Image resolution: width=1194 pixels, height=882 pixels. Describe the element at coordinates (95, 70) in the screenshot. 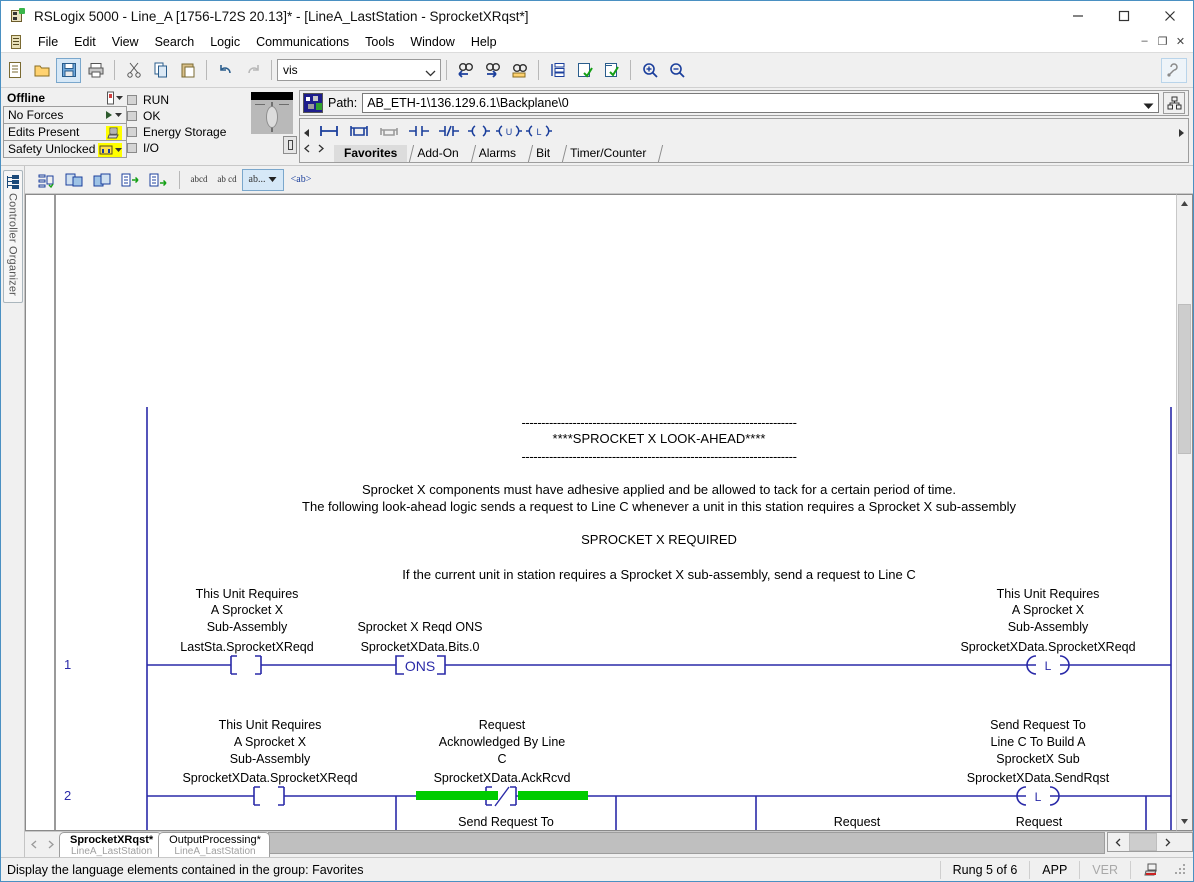

I see `print-icon` at that location.